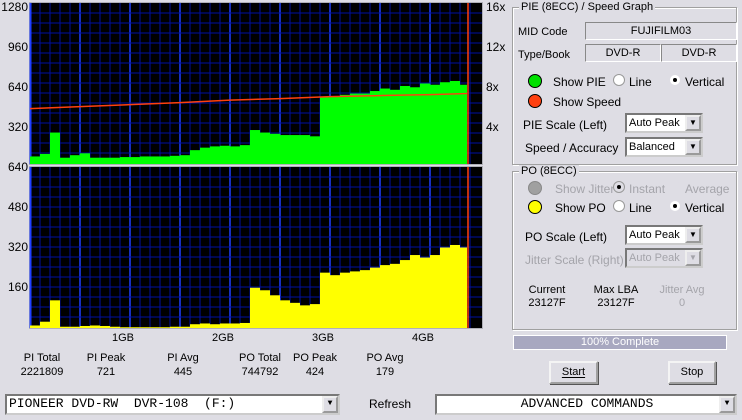 Image resolution: width=742 pixels, height=420 pixels. Describe the element at coordinates (492, 127) in the screenshot. I see `speed-tick: 4x` at that location.